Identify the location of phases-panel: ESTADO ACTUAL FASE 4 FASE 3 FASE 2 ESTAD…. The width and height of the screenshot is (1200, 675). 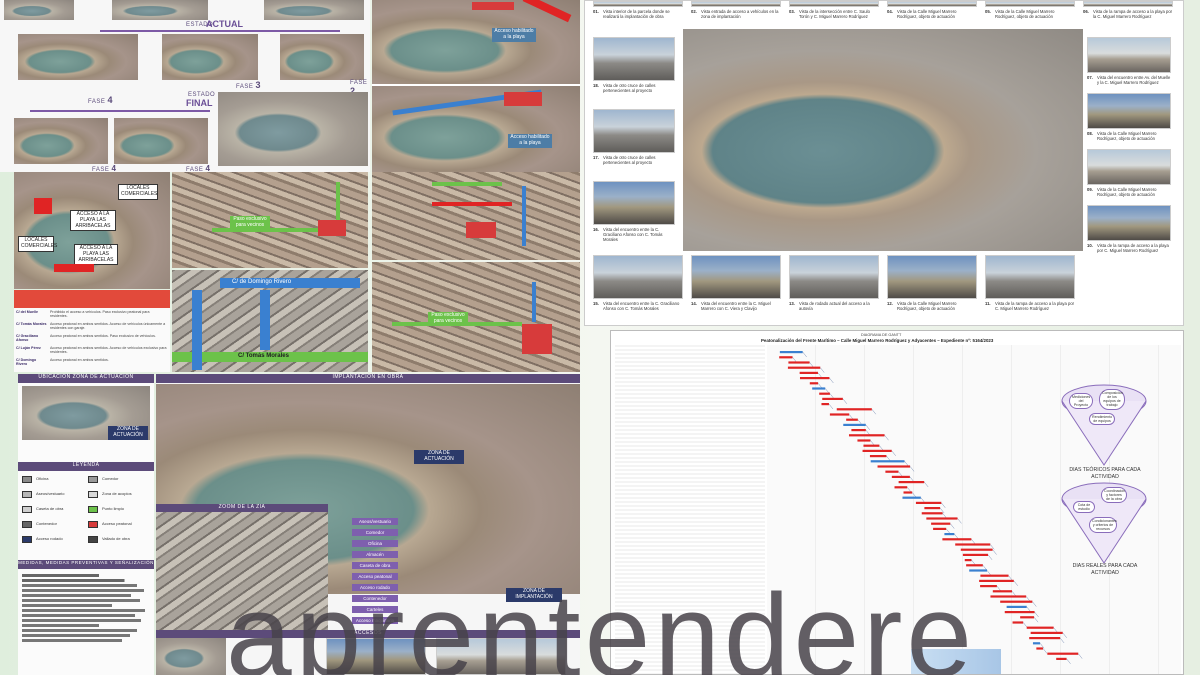
(185, 86).